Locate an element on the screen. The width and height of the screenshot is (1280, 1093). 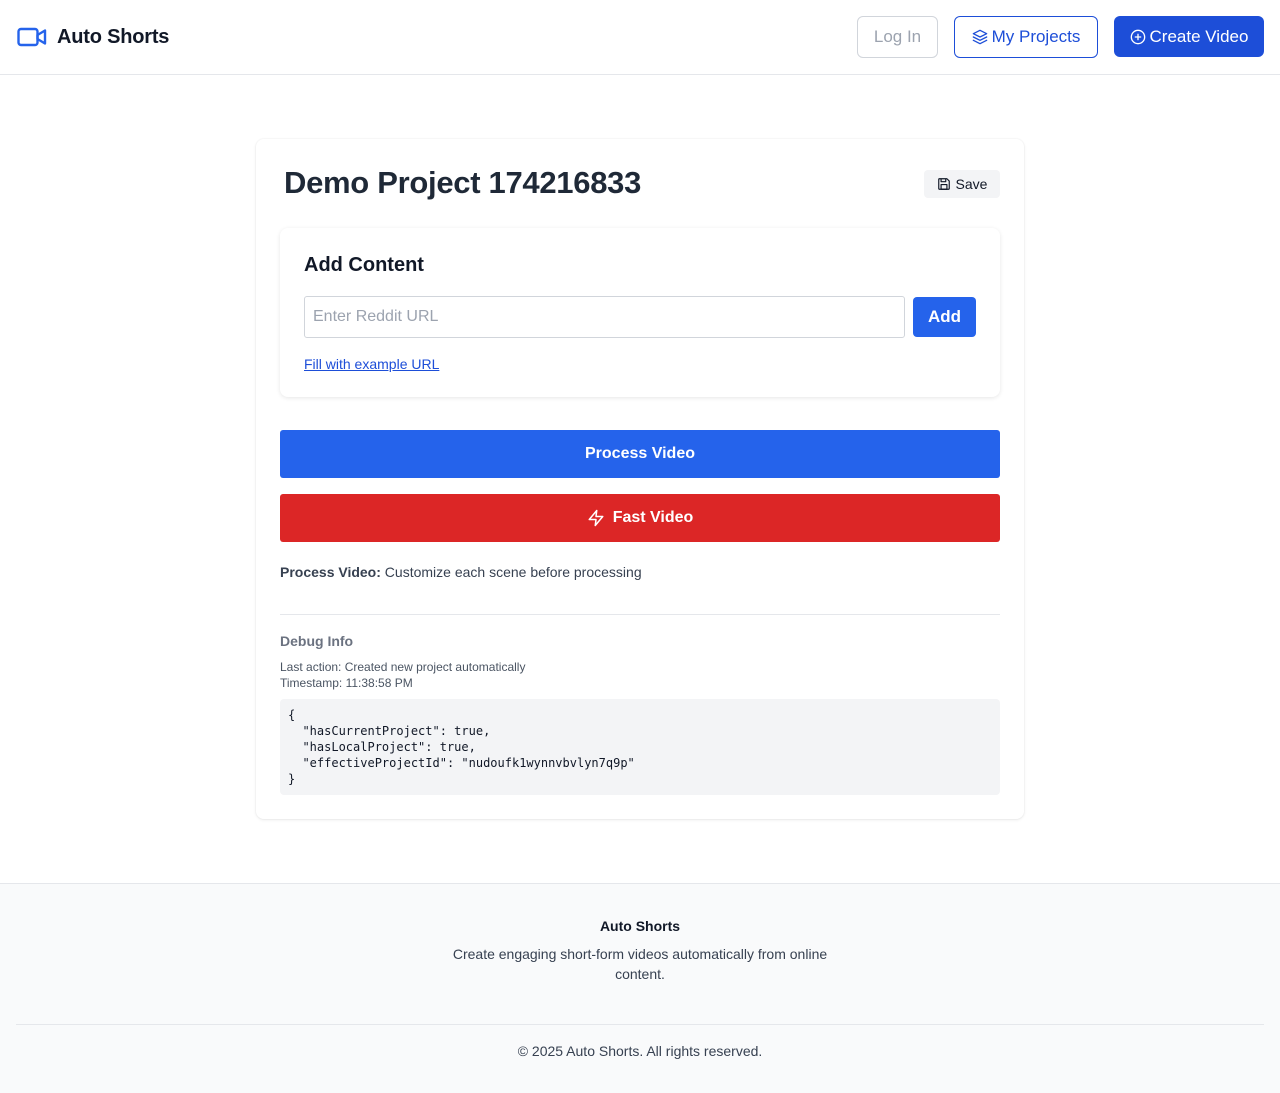
brand: Auto Shorts is located at coordinates (93, 37).